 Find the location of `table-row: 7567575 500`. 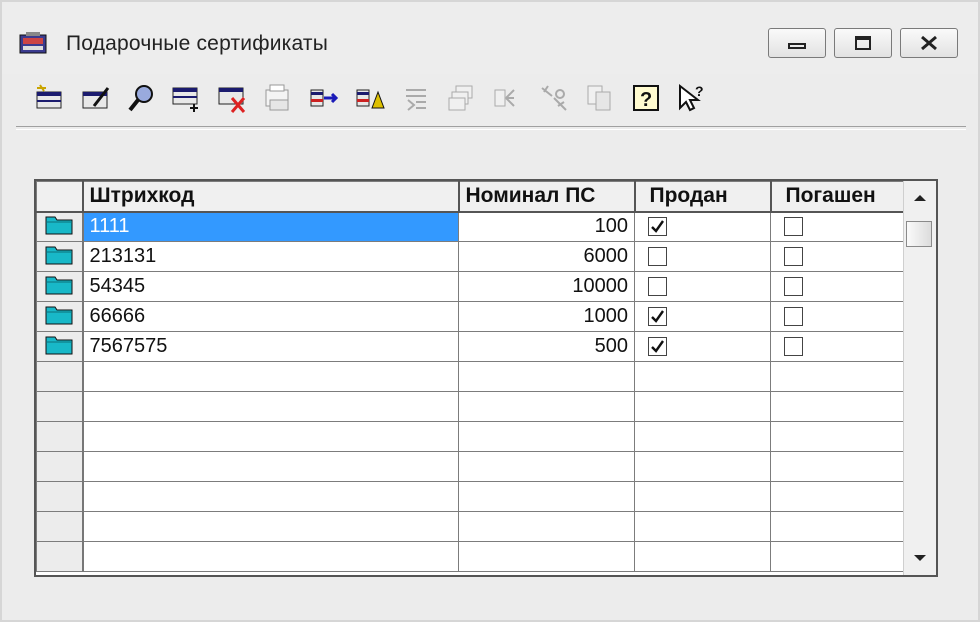

table-row: 7567575 500 is located at coordinates (471, 346).